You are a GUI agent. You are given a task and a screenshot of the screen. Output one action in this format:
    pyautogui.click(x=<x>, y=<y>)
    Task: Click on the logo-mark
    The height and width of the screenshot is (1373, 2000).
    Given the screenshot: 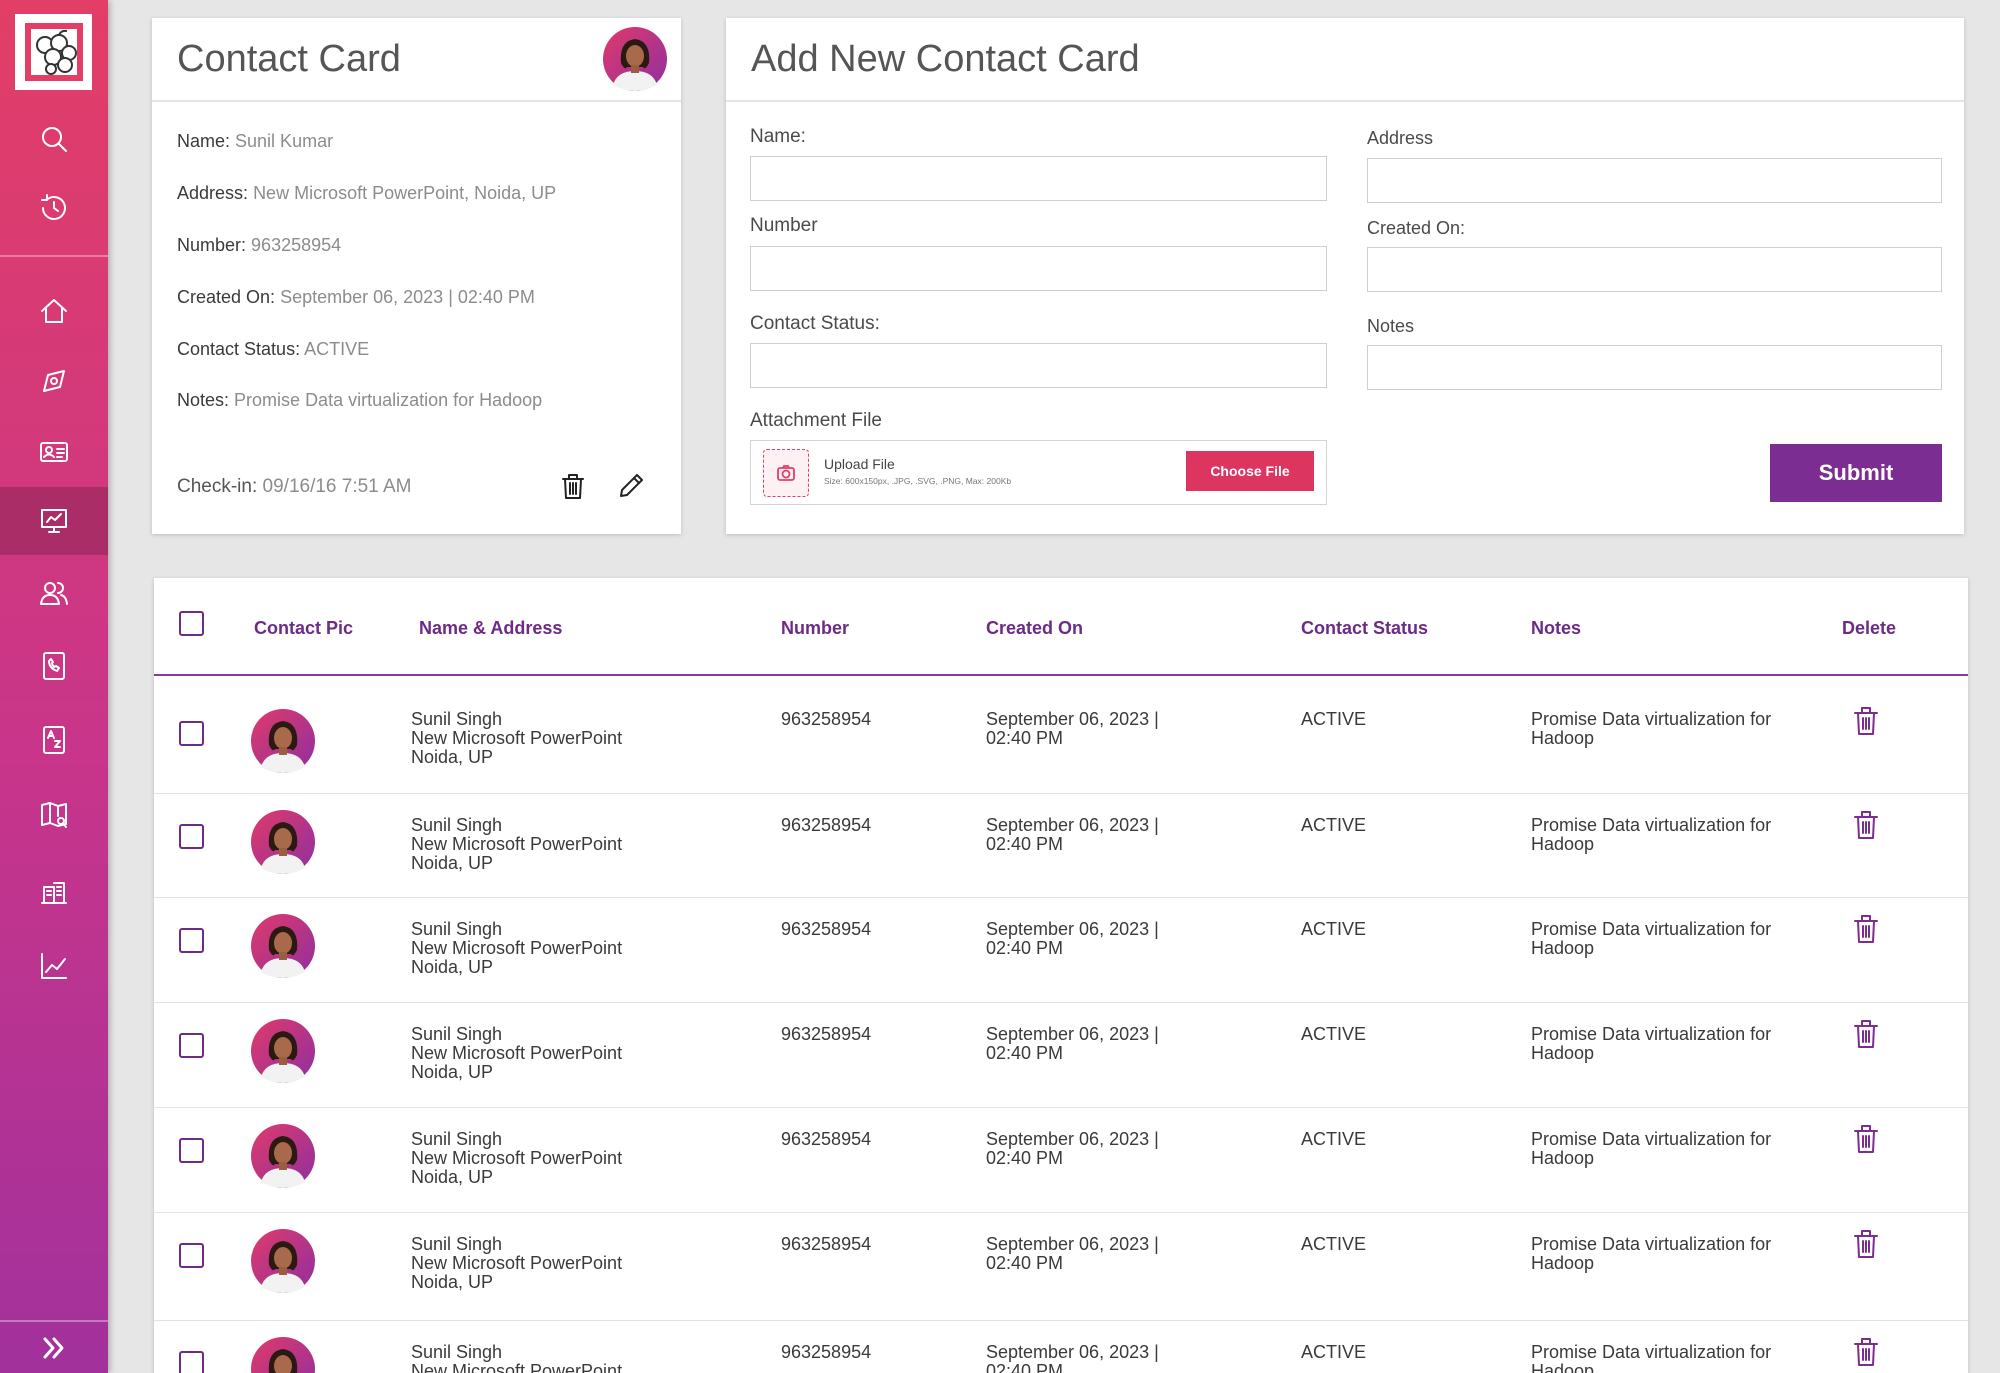 What is the action you would take?
    pyautogui.click(x=53, y=52)
    